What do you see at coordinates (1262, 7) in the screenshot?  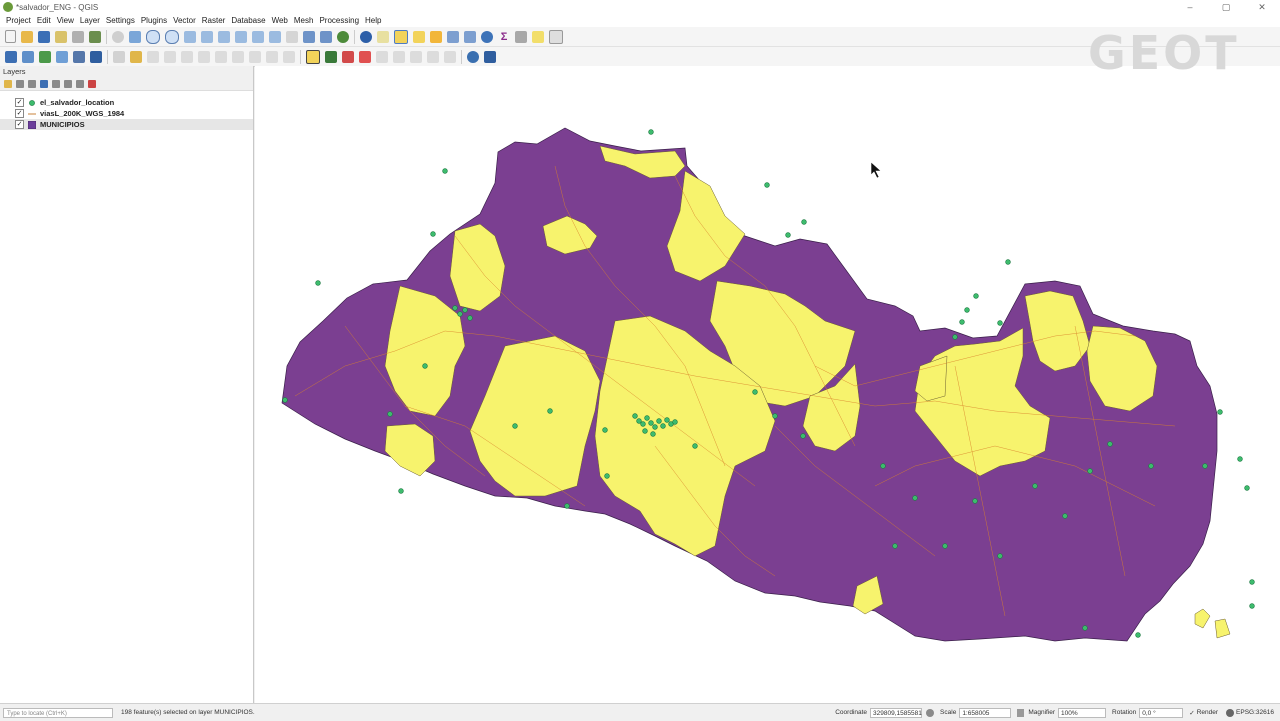 I see `close-icon: ✕` at bounding box center [1262, 7].